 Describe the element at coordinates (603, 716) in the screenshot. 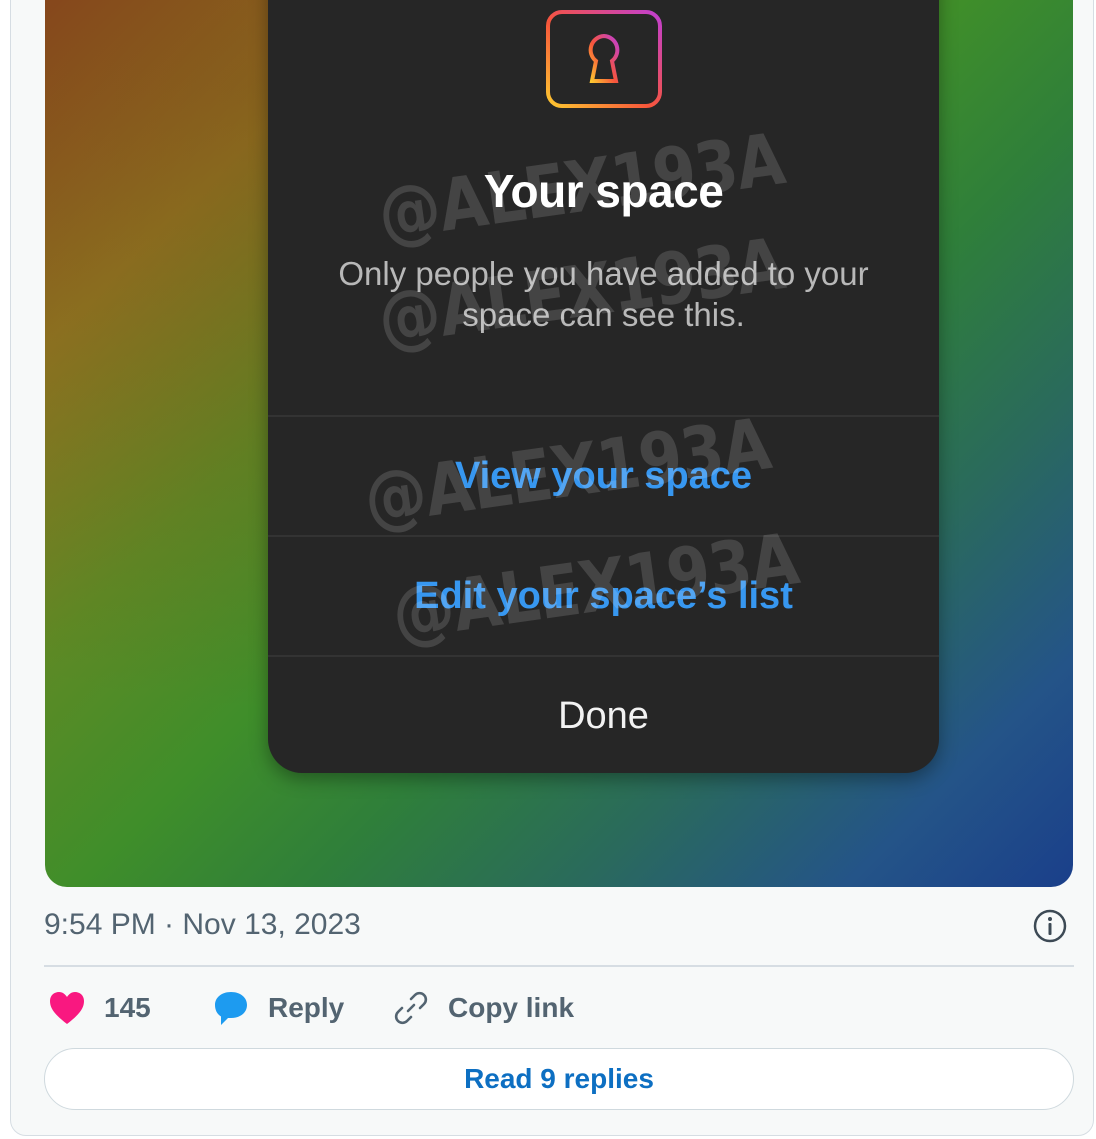

I see `done-button: Done` at that location.